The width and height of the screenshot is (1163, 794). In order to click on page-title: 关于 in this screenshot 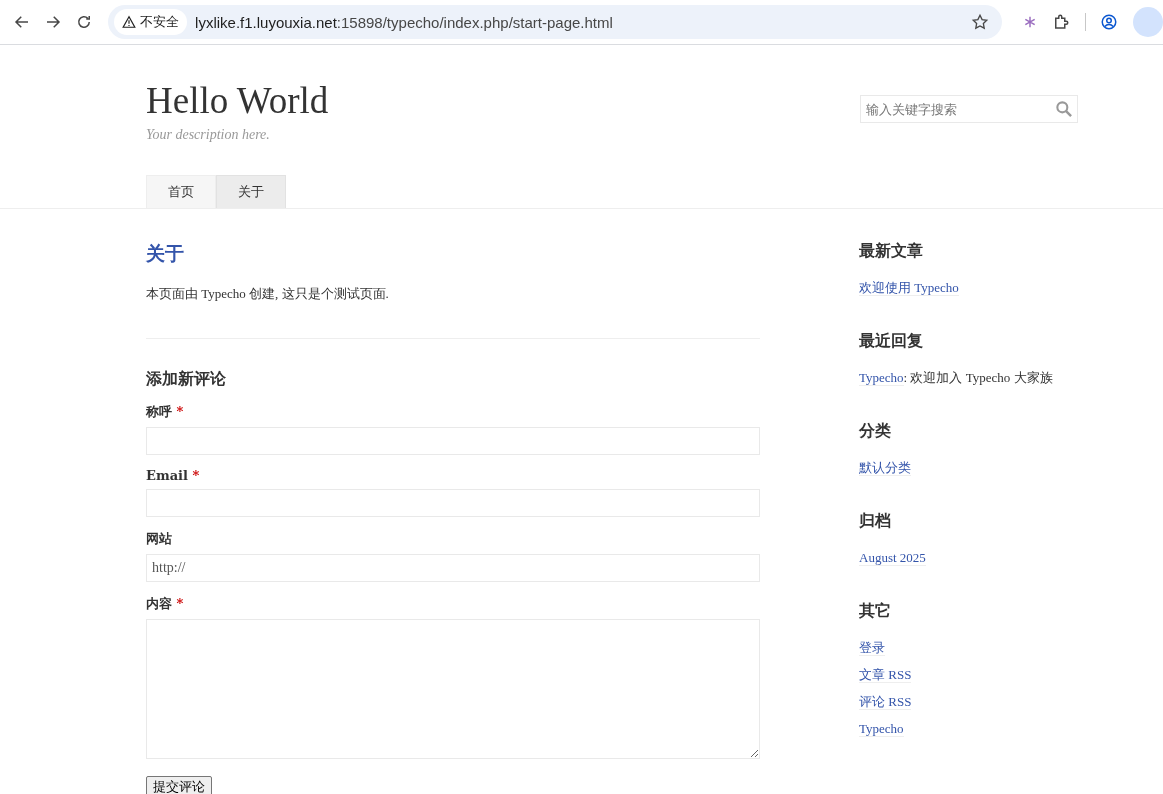, I will do `click(165, 253)`.